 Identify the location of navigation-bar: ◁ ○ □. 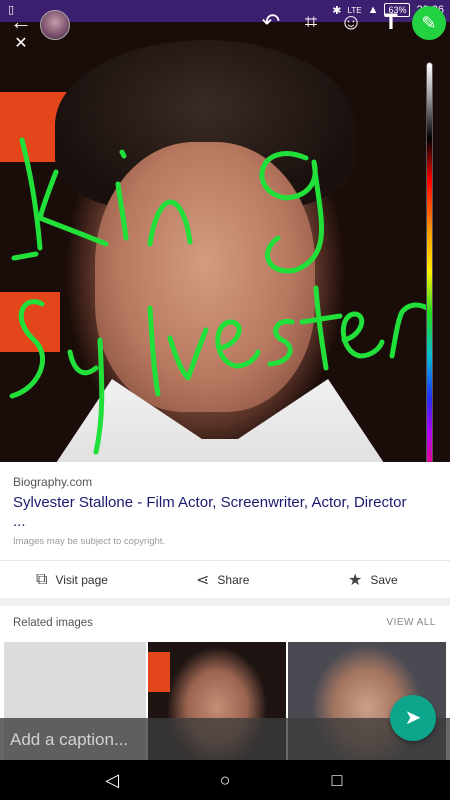
(225, 780).